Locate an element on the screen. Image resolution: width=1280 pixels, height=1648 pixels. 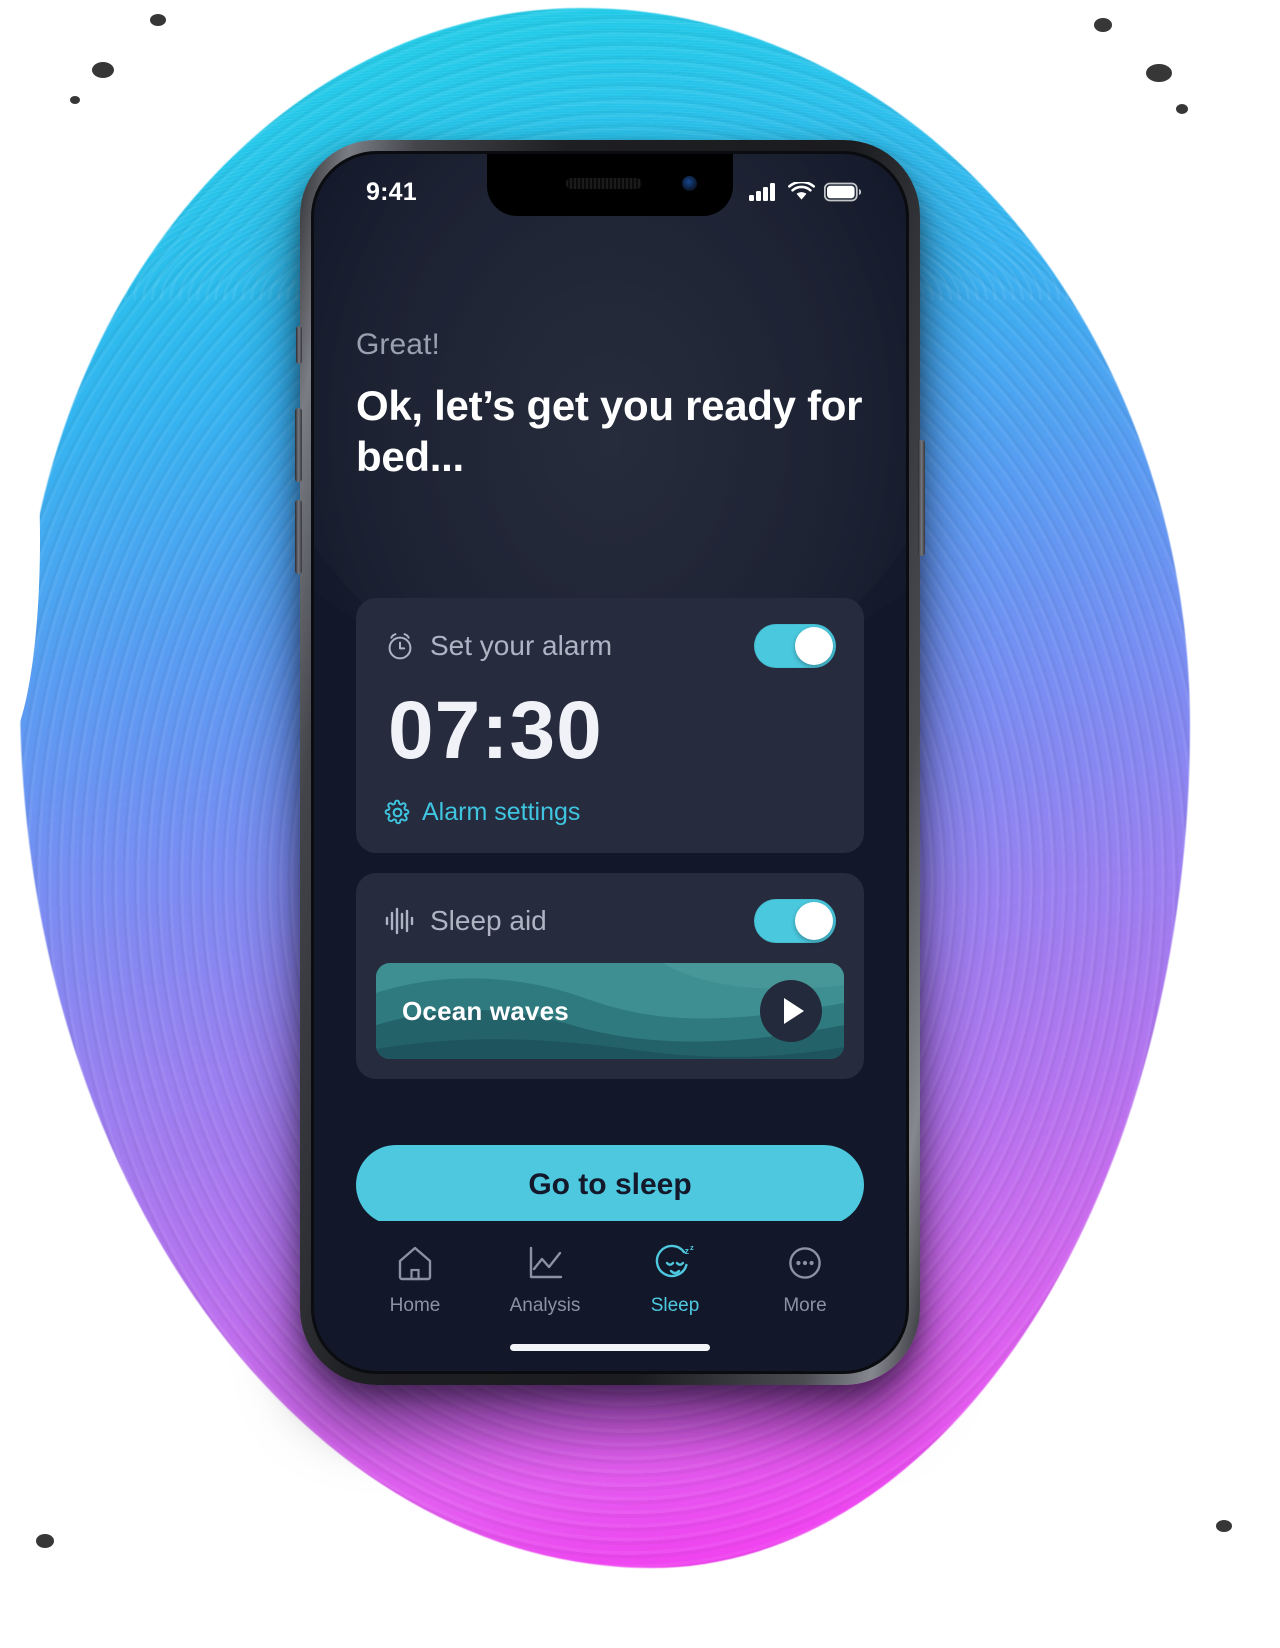
gear-icon is located at coordinates (397, 812).